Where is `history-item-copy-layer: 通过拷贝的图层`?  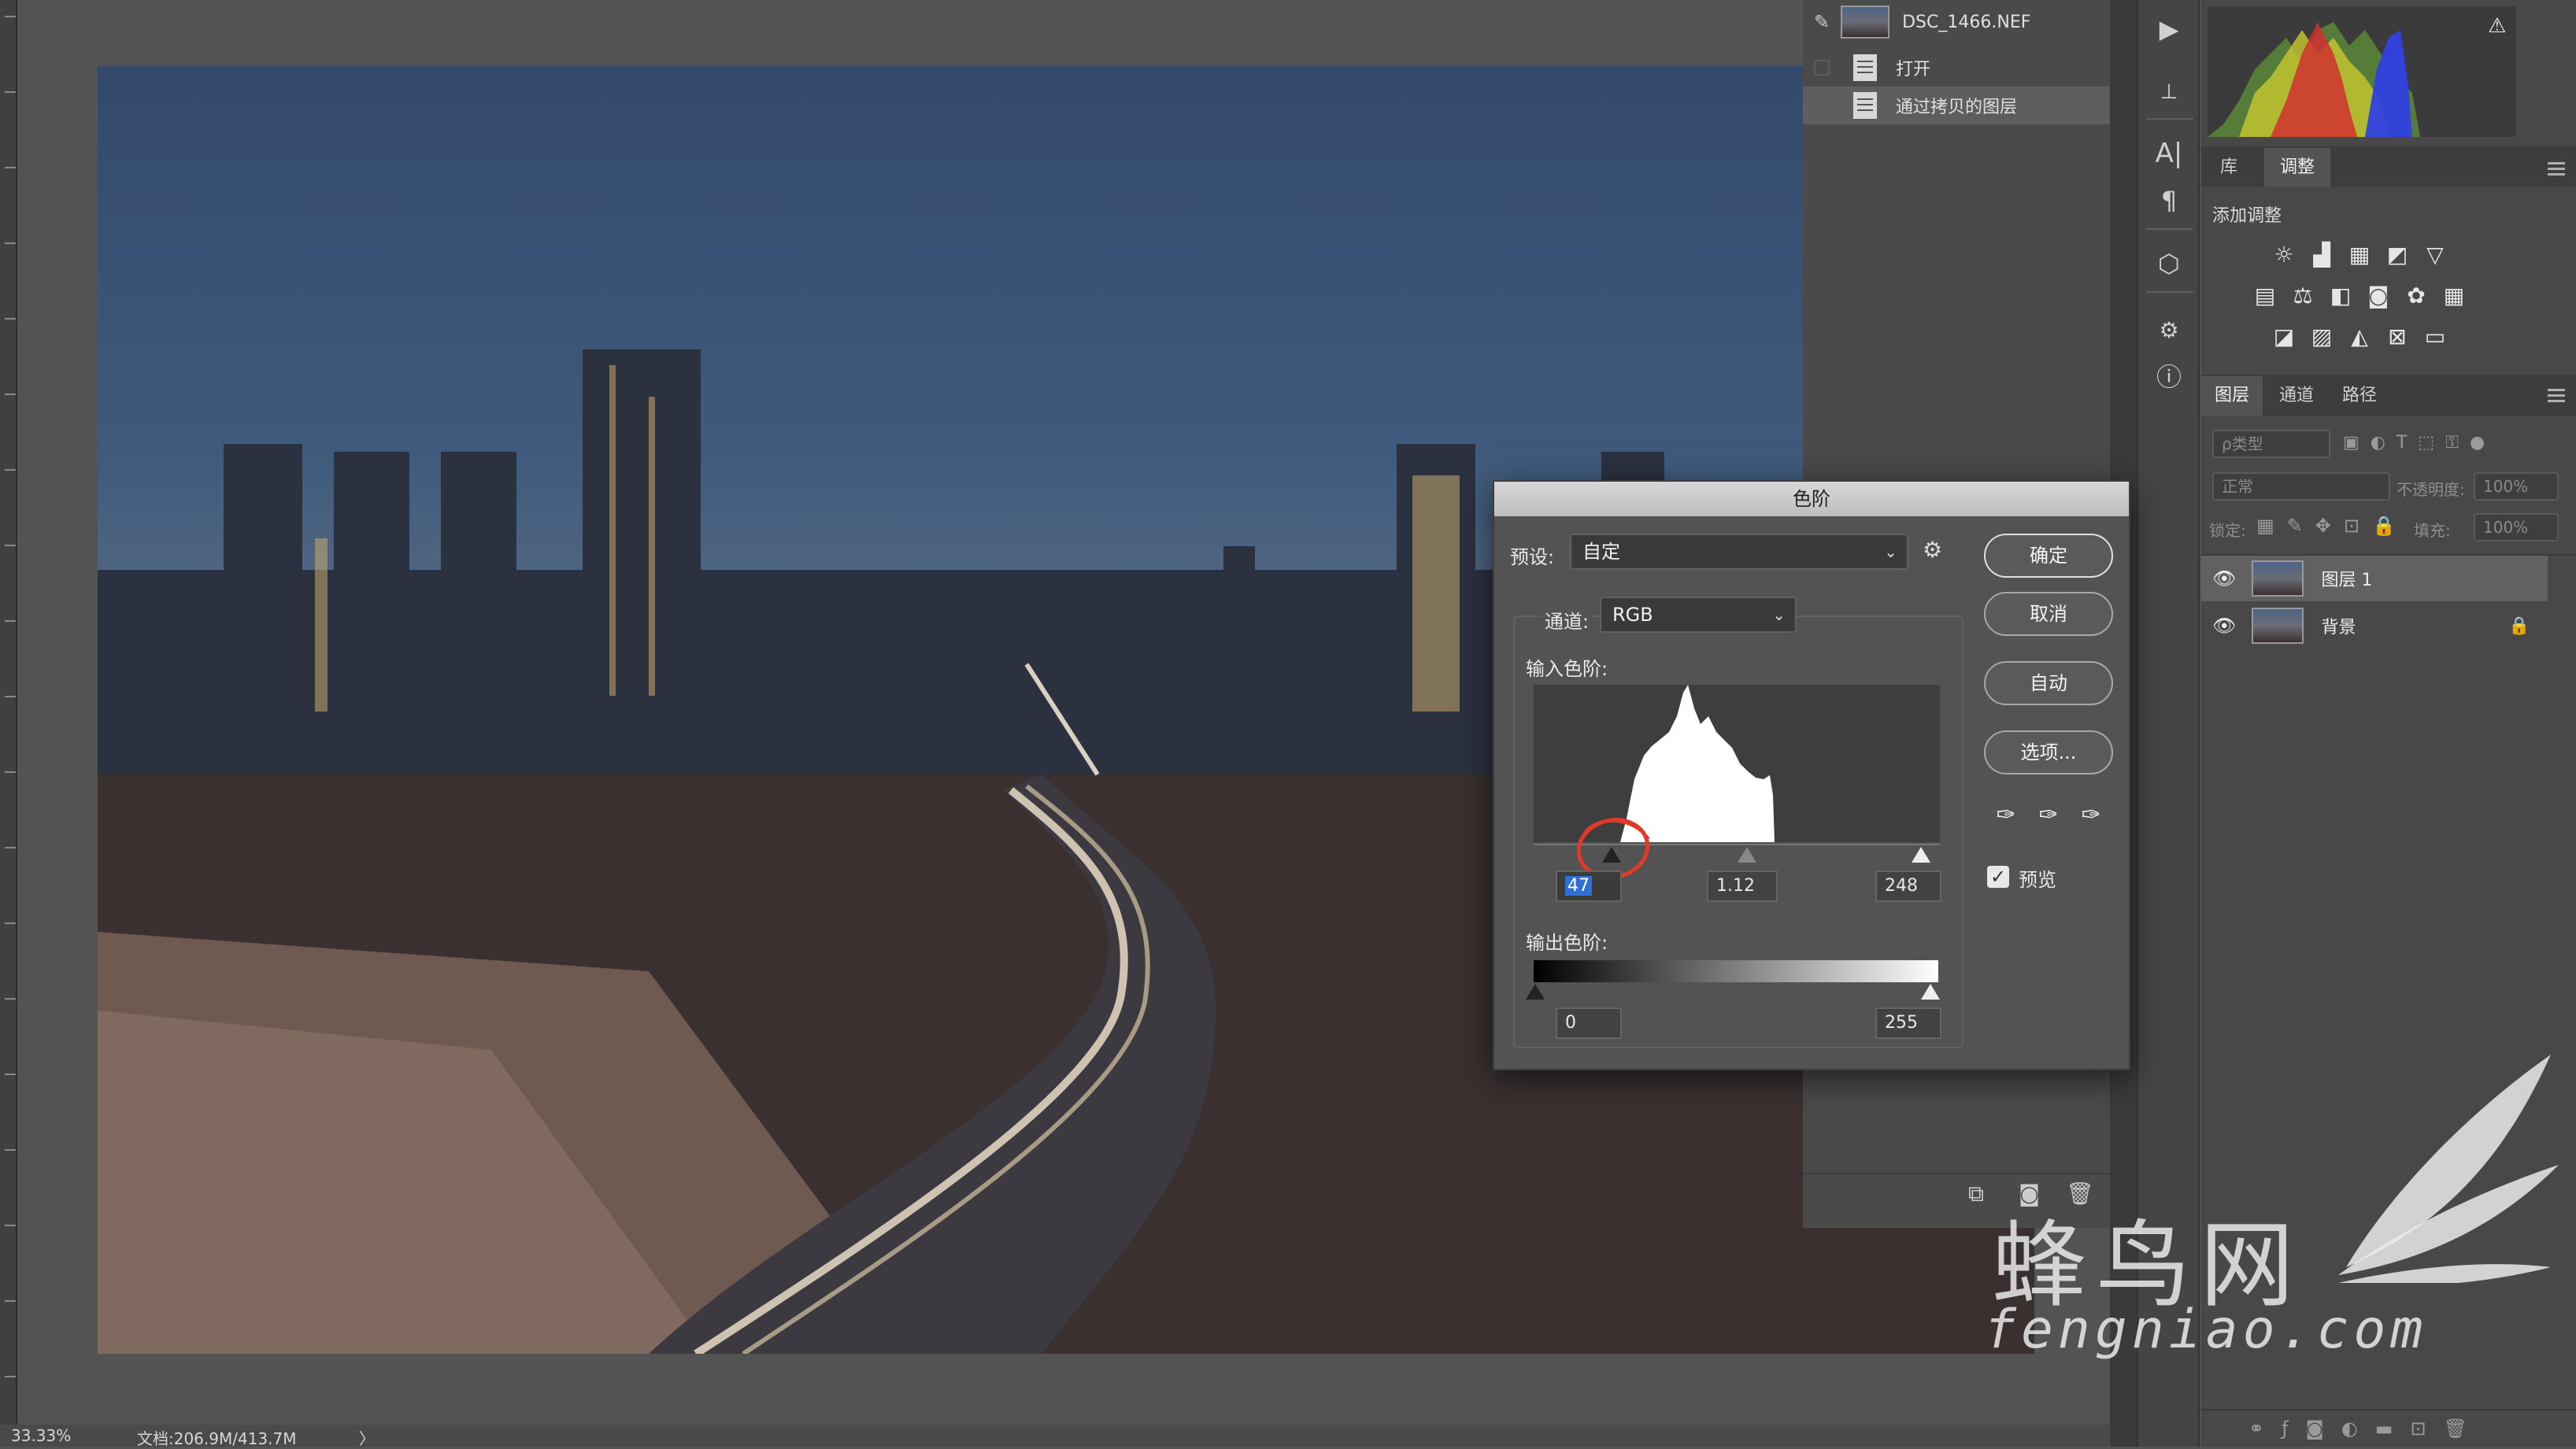
history-item-copy-layer: 通过拷贝的图层 is located at coordinates (1956, 106).